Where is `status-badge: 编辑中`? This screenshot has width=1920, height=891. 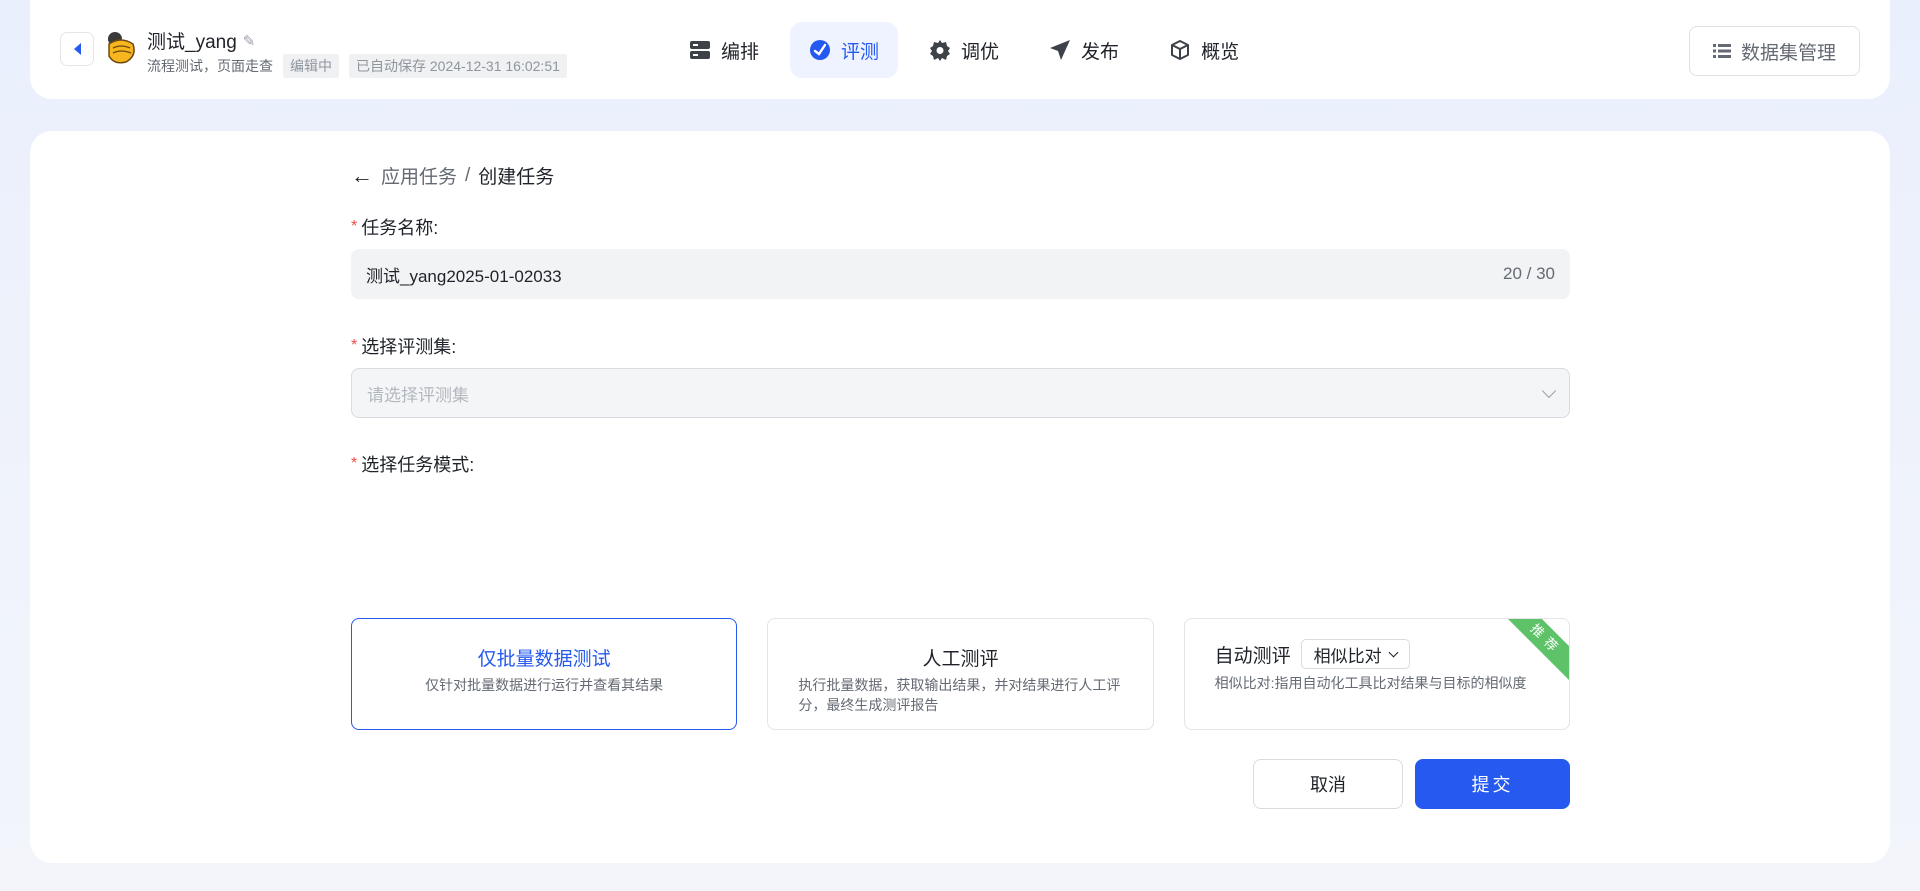 status-badge: 编辑中 is located at coordinates (311, 66).